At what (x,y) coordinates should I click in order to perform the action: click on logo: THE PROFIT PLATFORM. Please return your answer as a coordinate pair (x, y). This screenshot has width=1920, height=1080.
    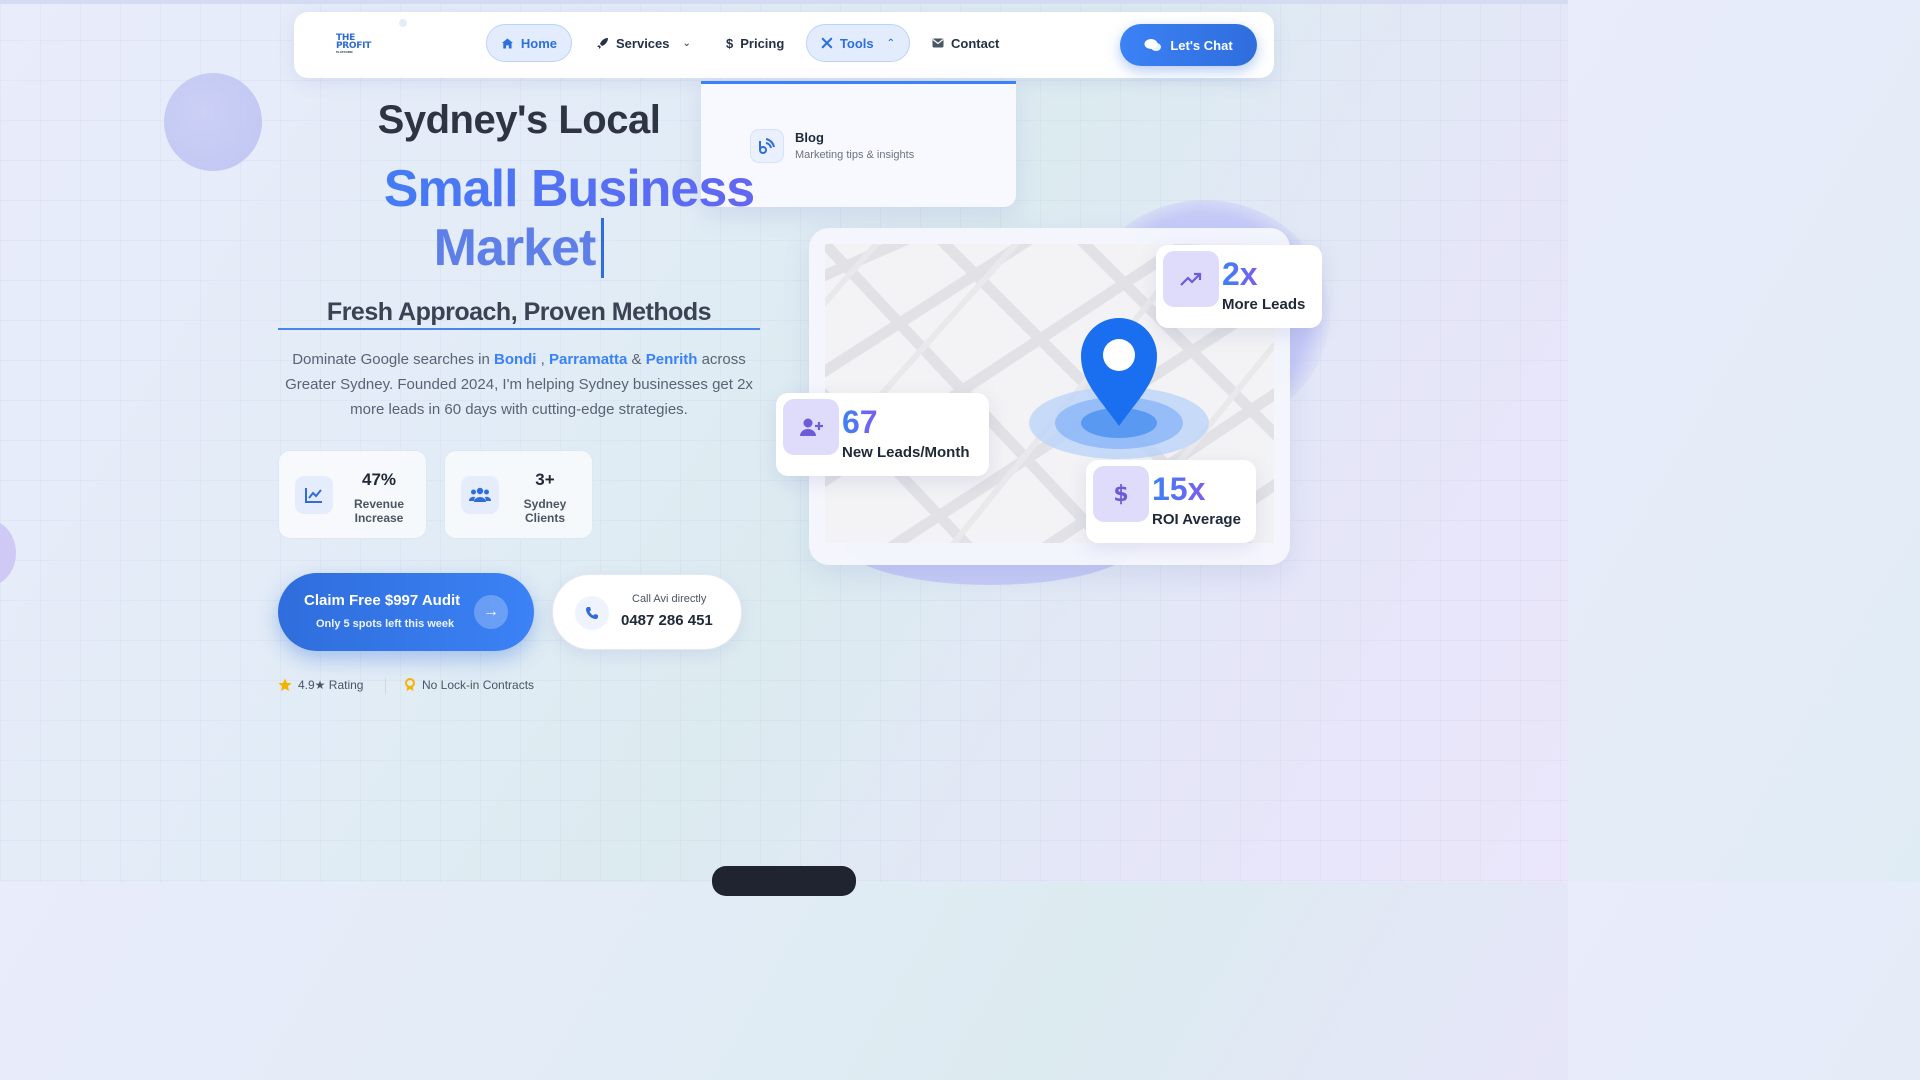
    Looking at the image, I should click on (358, 45).